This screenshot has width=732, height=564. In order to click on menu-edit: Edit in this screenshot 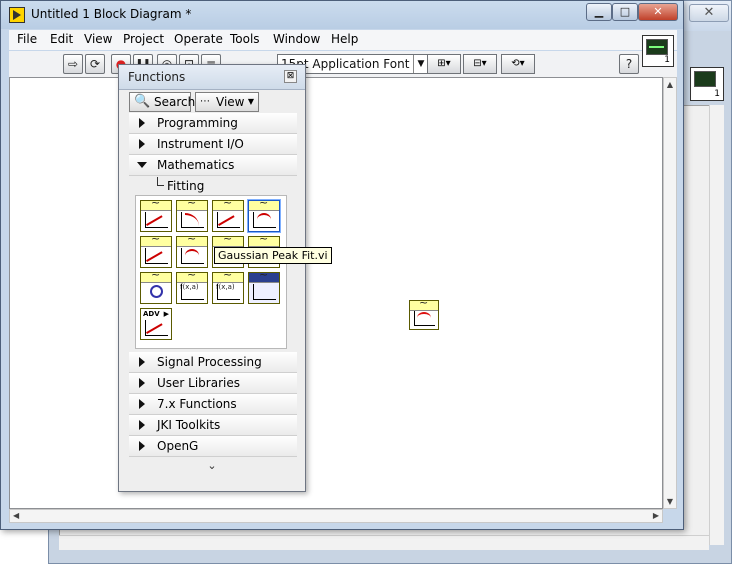, I will do `click(61, 39)`.